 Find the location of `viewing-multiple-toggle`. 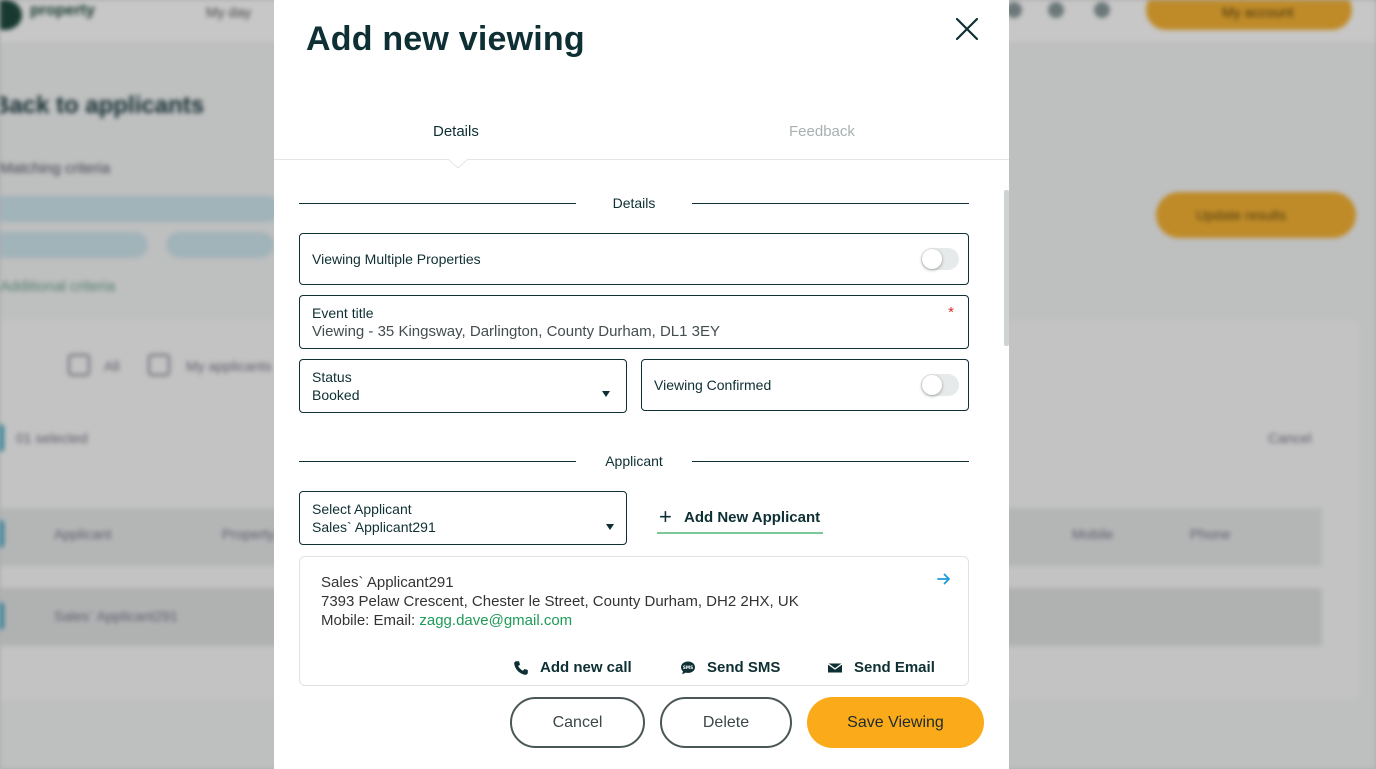

viewing-multiple-toggle is located at coordinates (940, 259).